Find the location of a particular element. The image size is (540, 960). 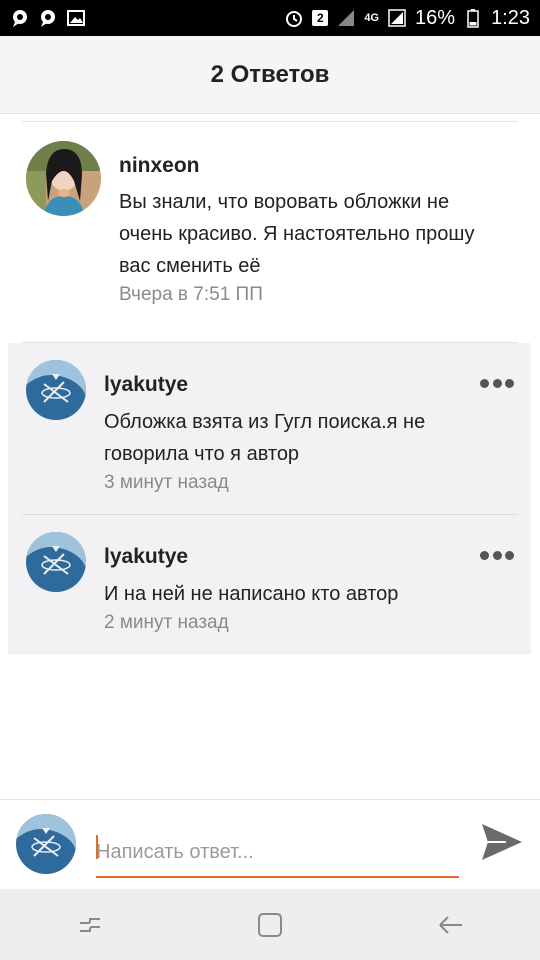

home-icon is located at coordinates (270, 924).